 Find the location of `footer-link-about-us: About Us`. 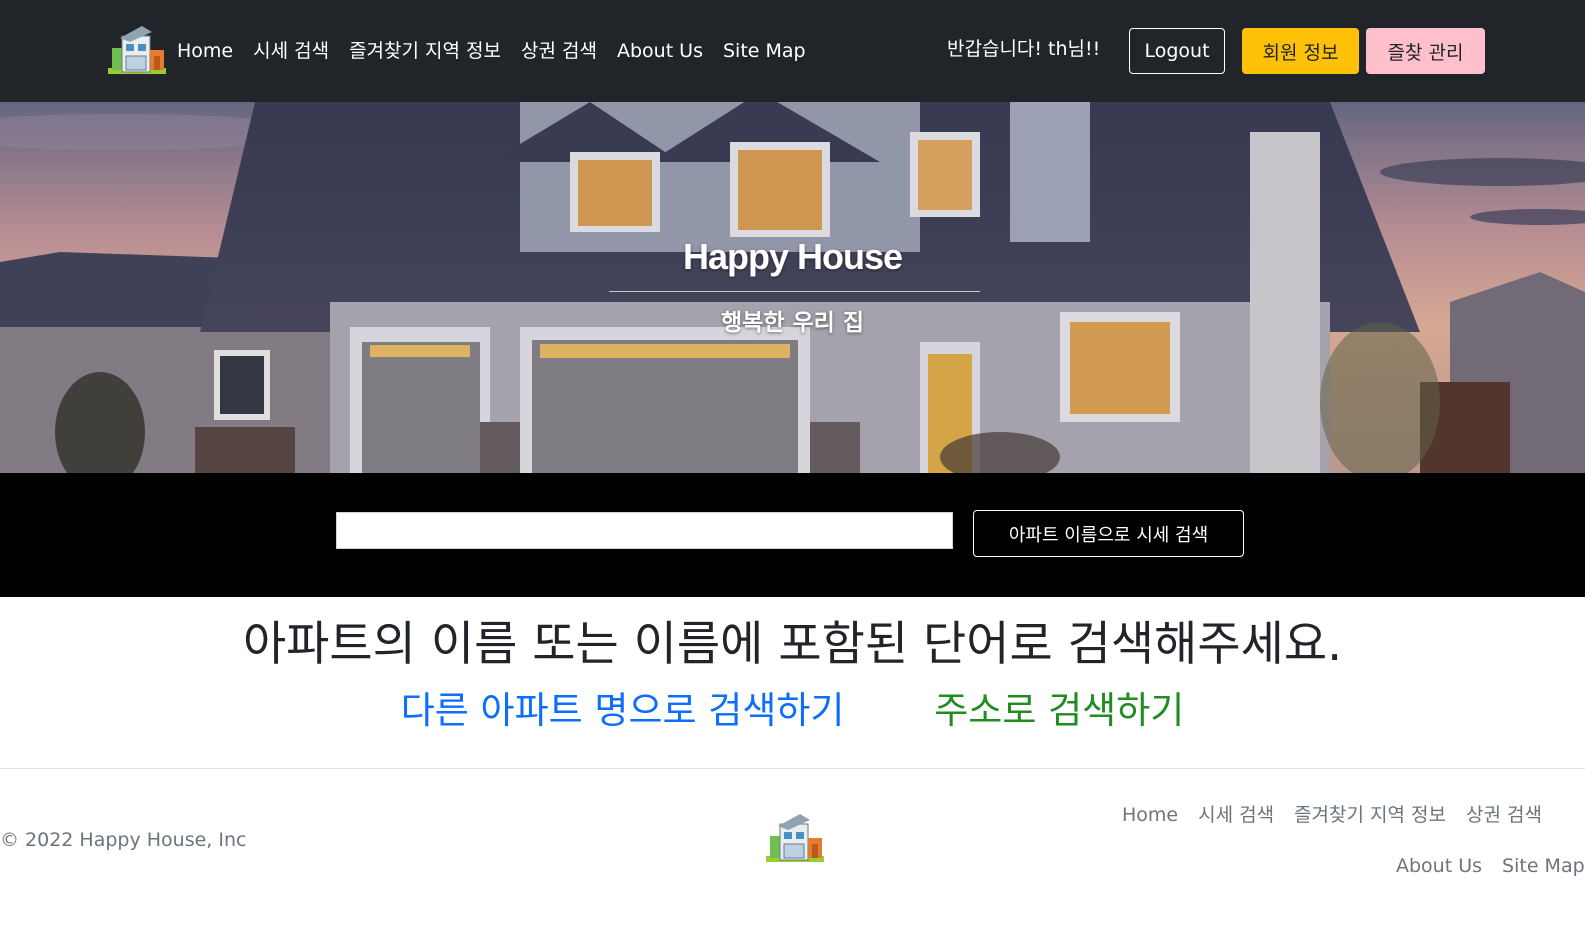

footer-link-about-us: About Us is located at coordinates (1439, 866).